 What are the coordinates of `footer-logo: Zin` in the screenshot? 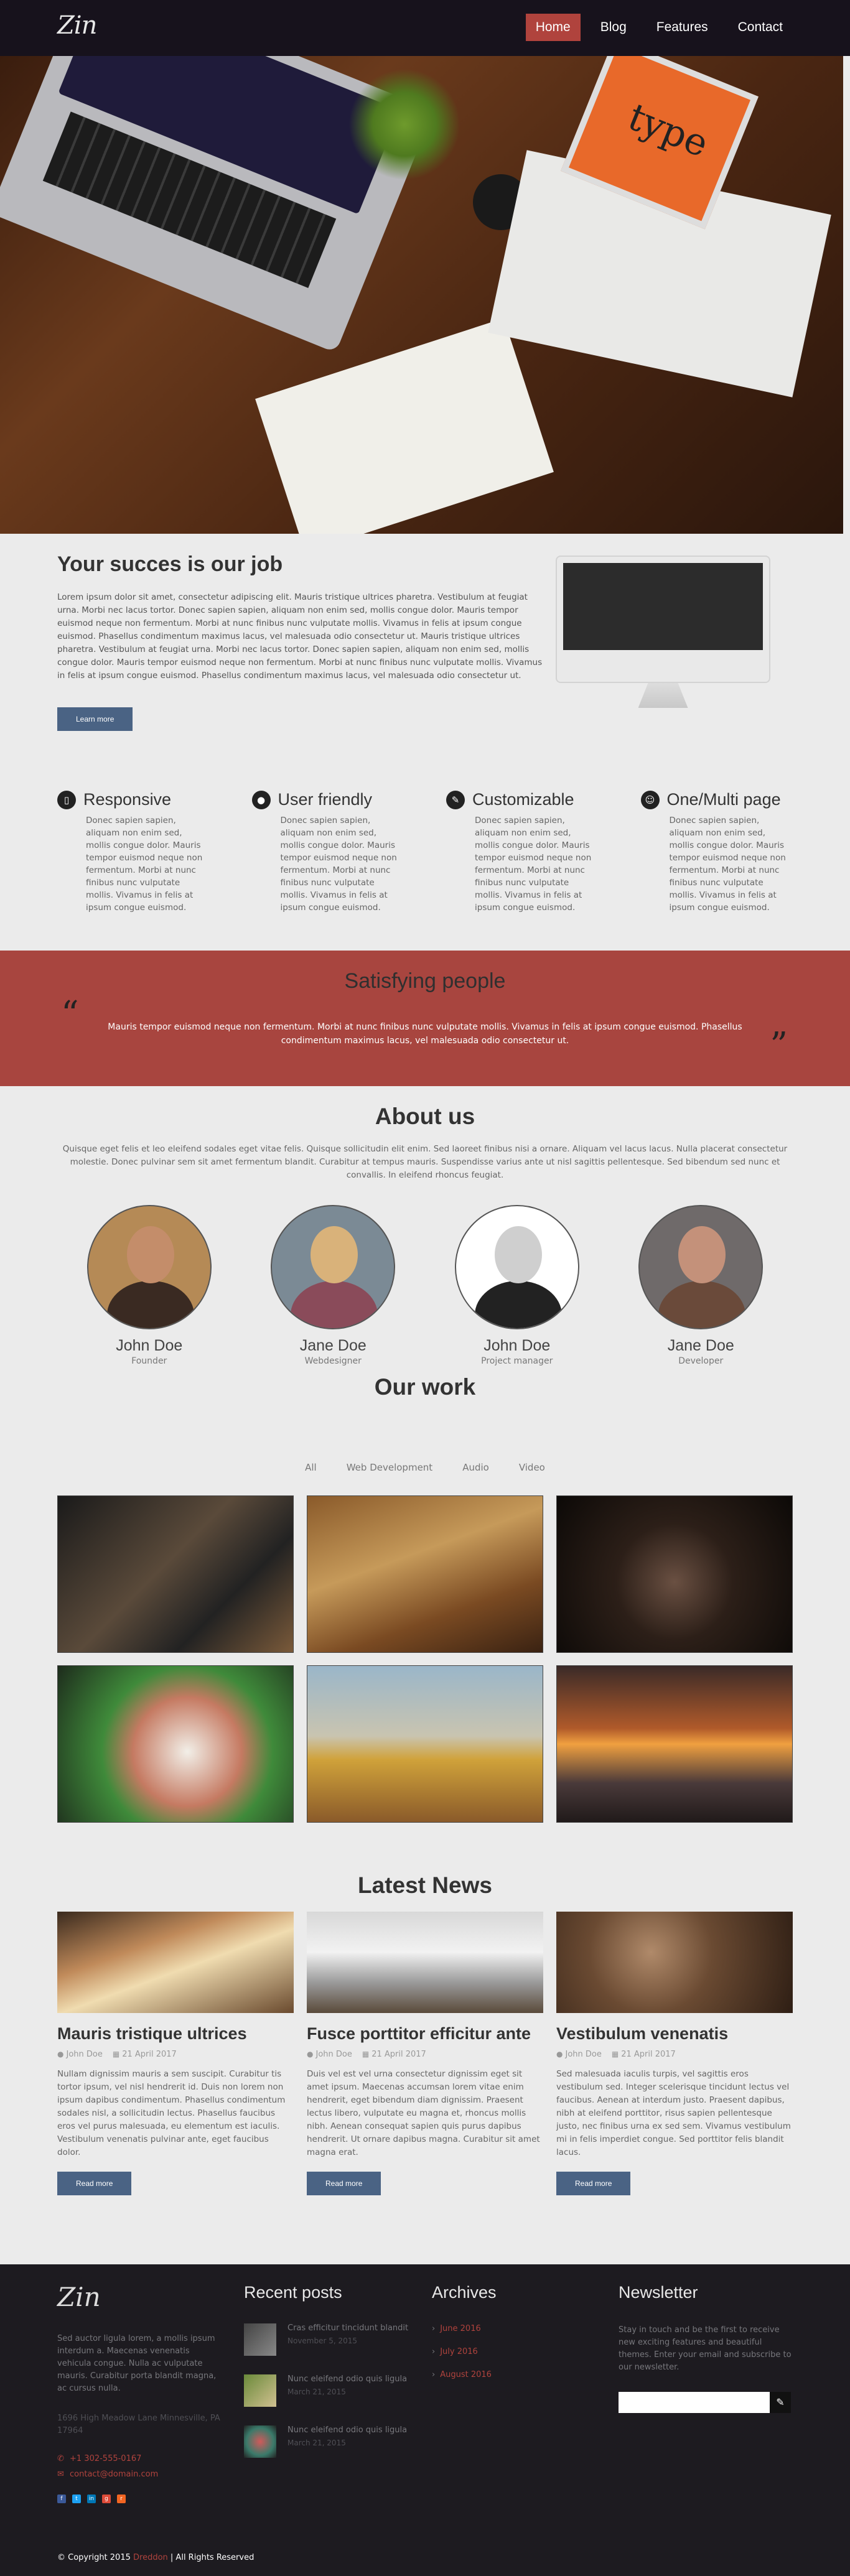 It's located at (79, 2297).